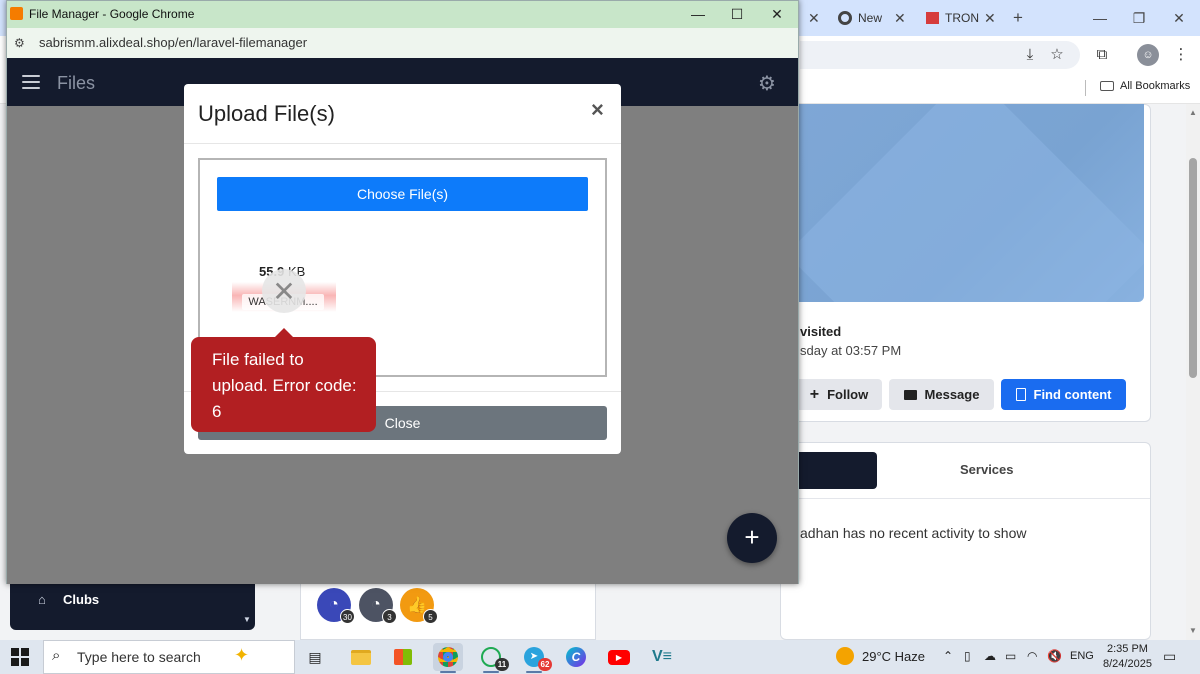 The width and height of the screenshot is (1200, 674). What do you see at coordinates (16, 13) in the screenshot?
I see `blogger-icon` at bounding box center [16, 13].